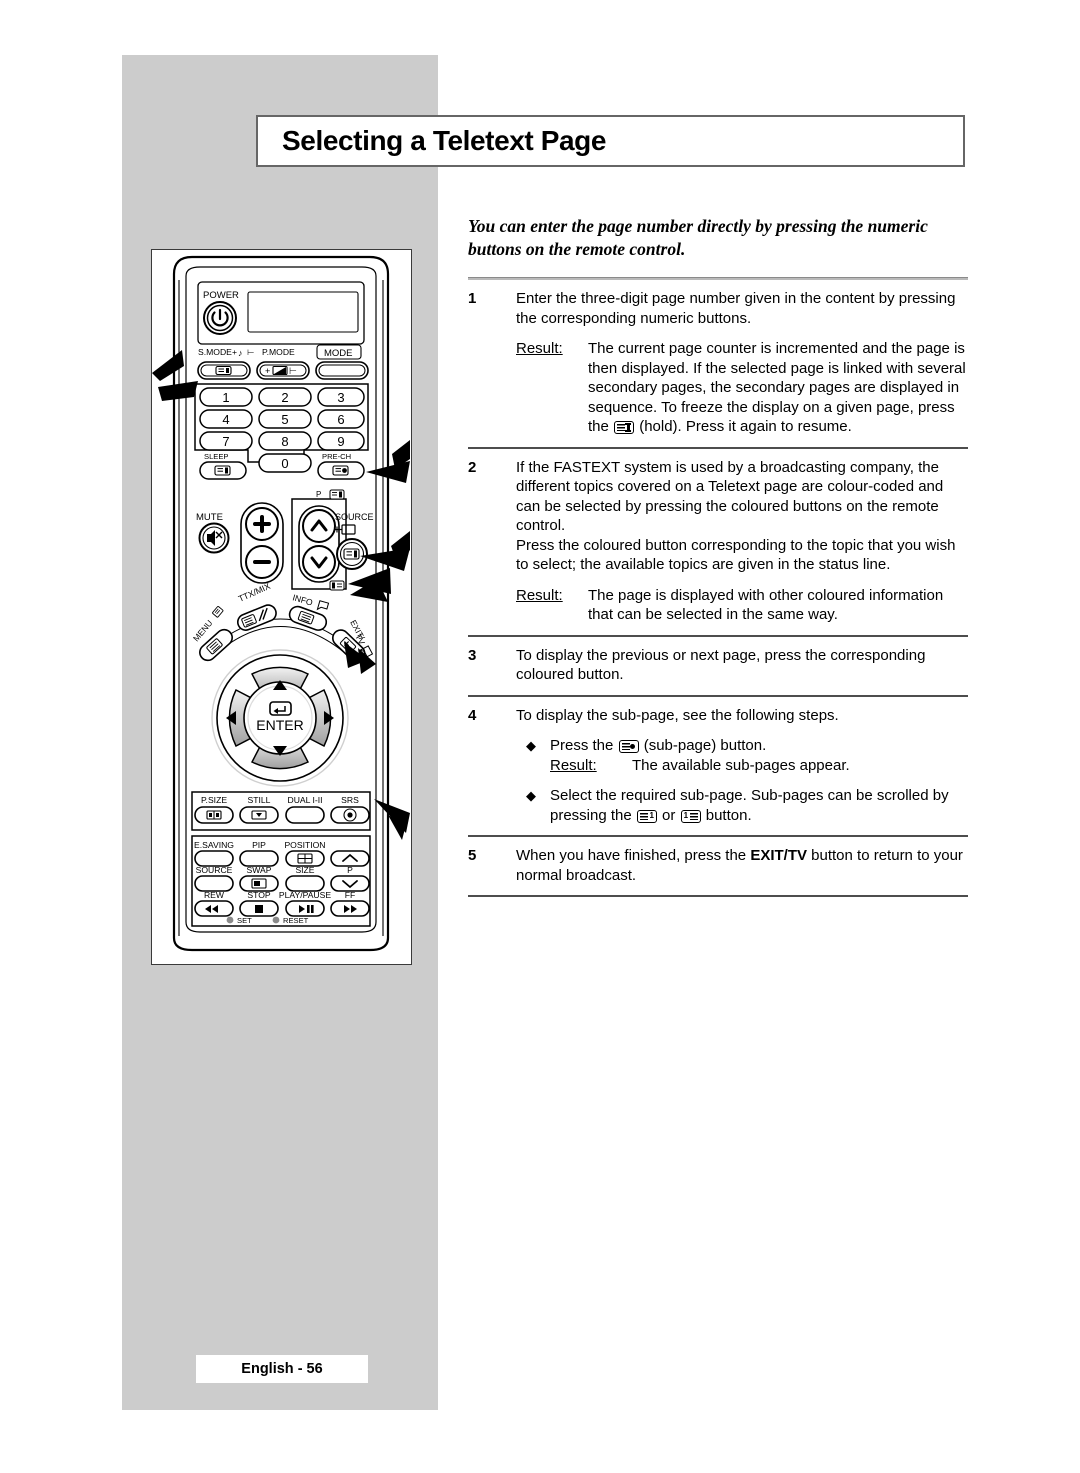 Image resolution: width=1080 pixels, height=1473 pixels. Describe the element at coordinates (472, 655) in the screenshot. I see `step-3-number: 3` at that location.